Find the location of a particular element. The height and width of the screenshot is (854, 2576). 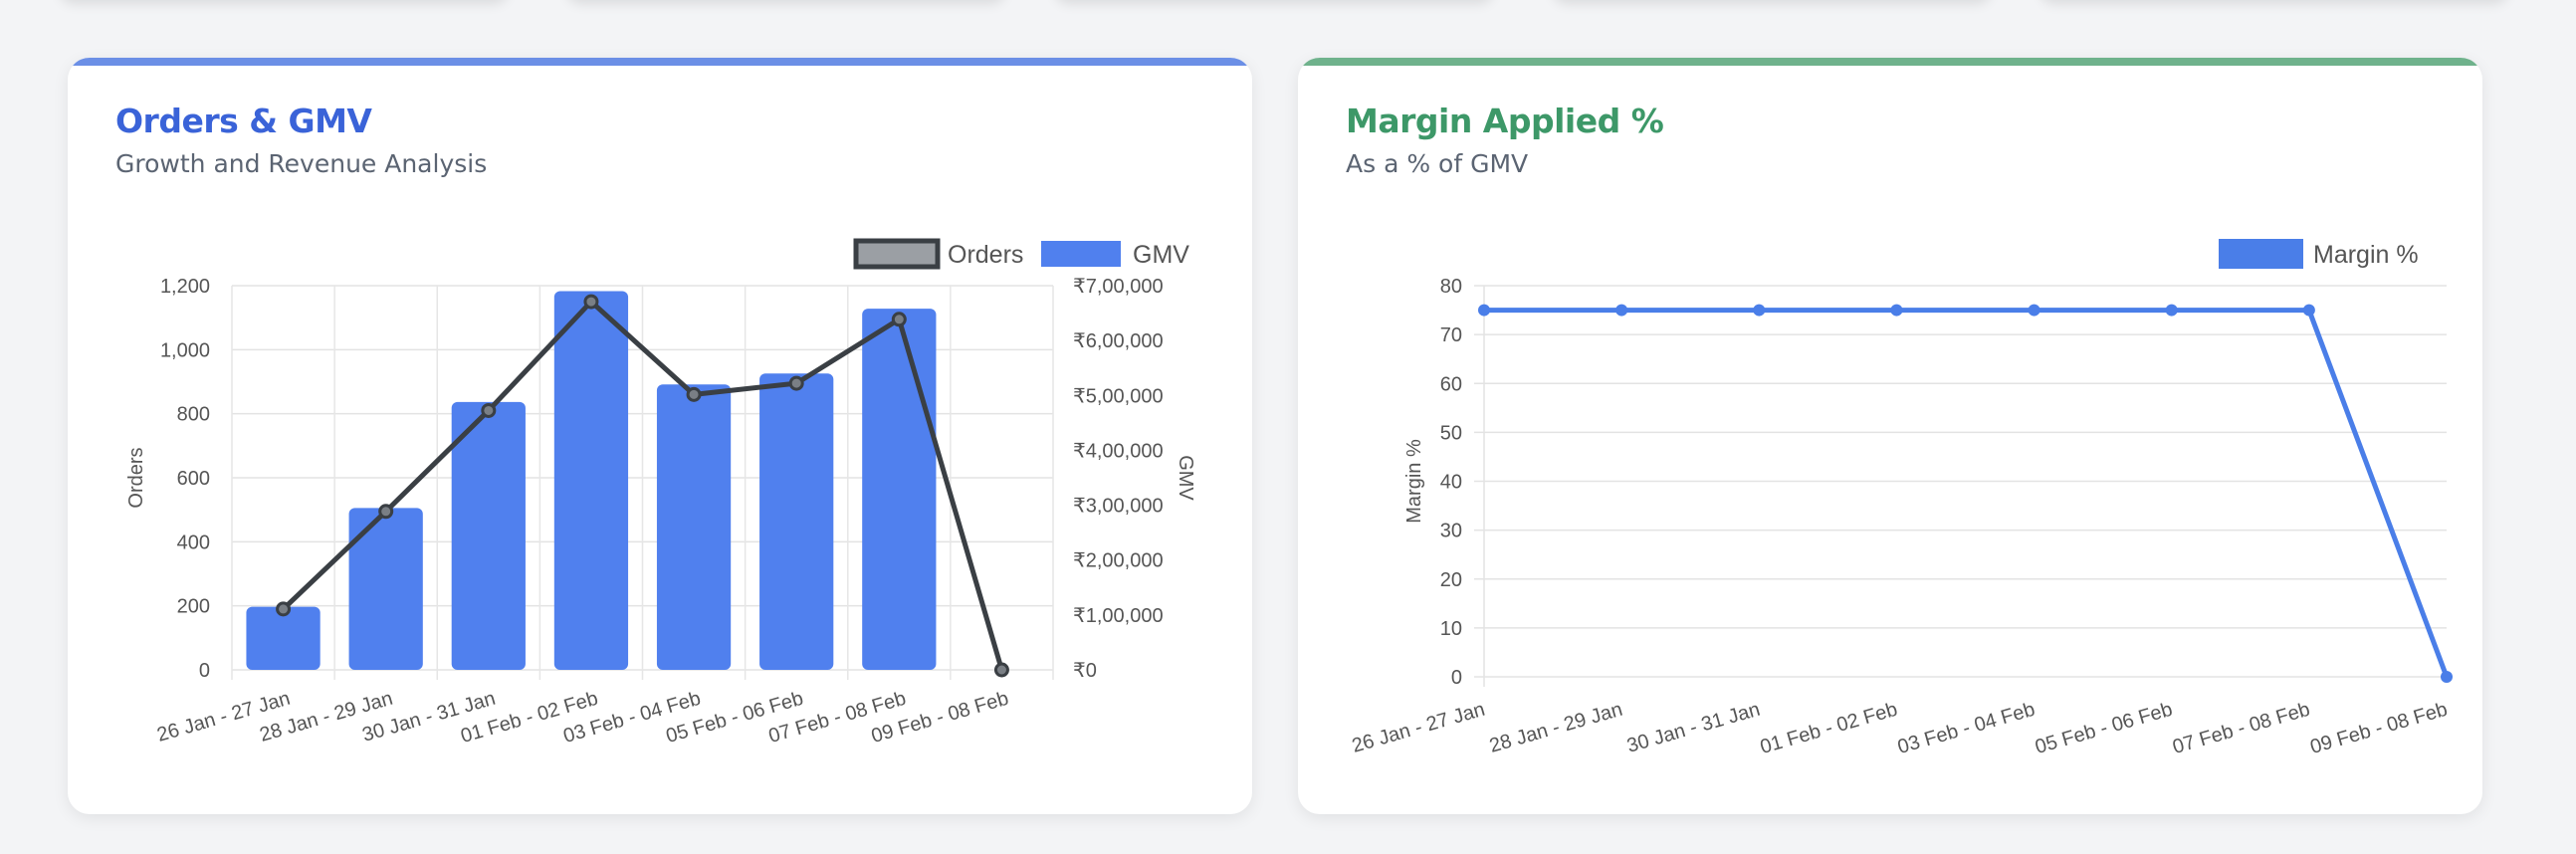

y2-tick-label: ₹6,00,000 is located at coordinates (1118, 341).